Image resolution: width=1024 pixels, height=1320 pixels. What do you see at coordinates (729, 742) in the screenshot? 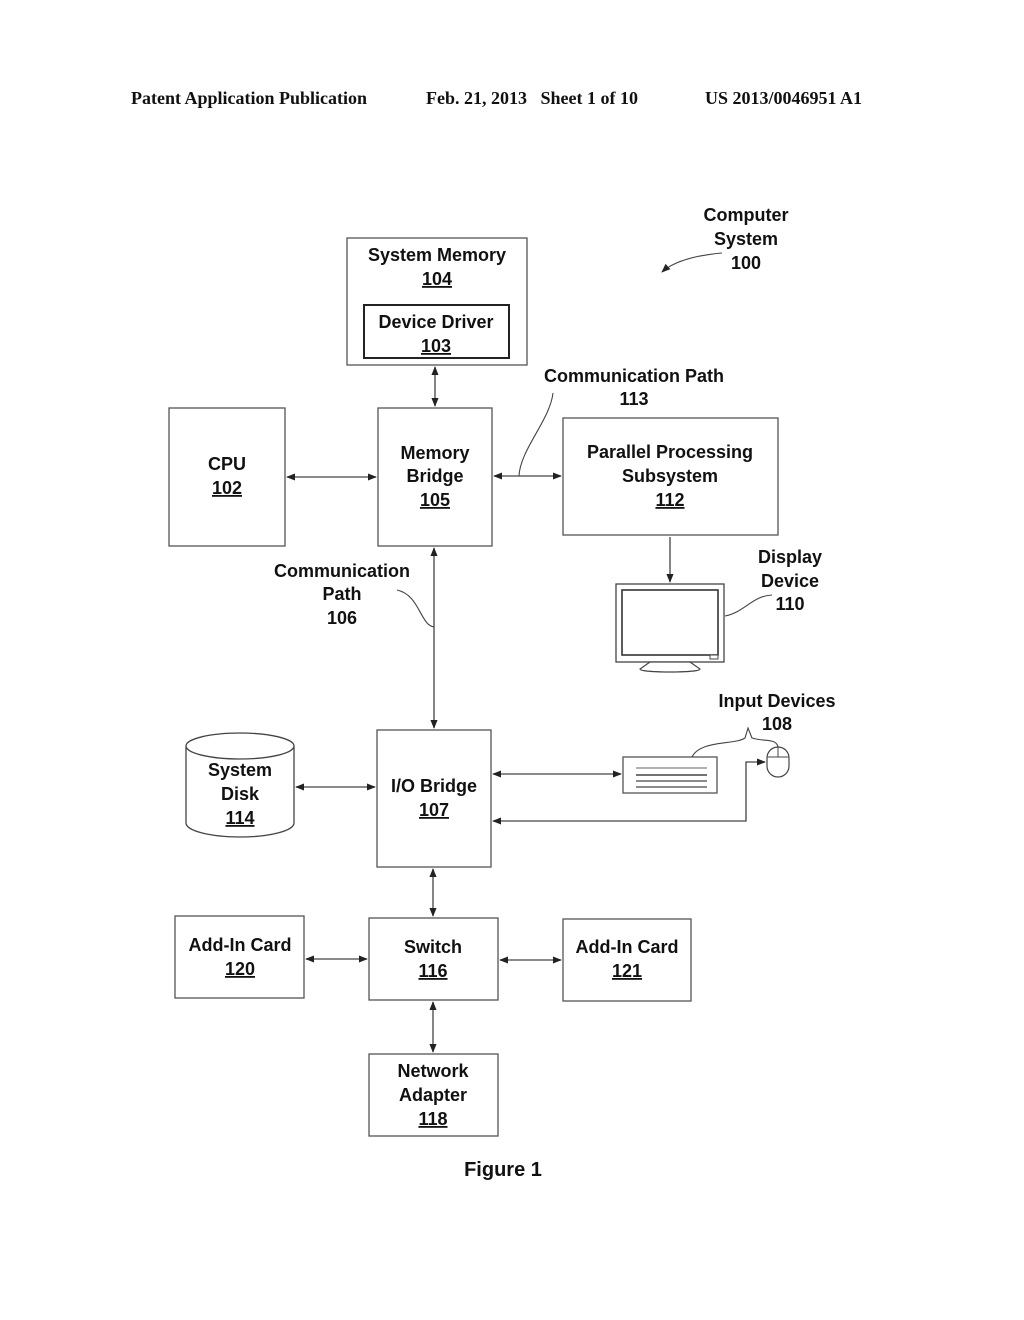
I see `input-devices: Input Devices 108` at bounding box center [729, 742].